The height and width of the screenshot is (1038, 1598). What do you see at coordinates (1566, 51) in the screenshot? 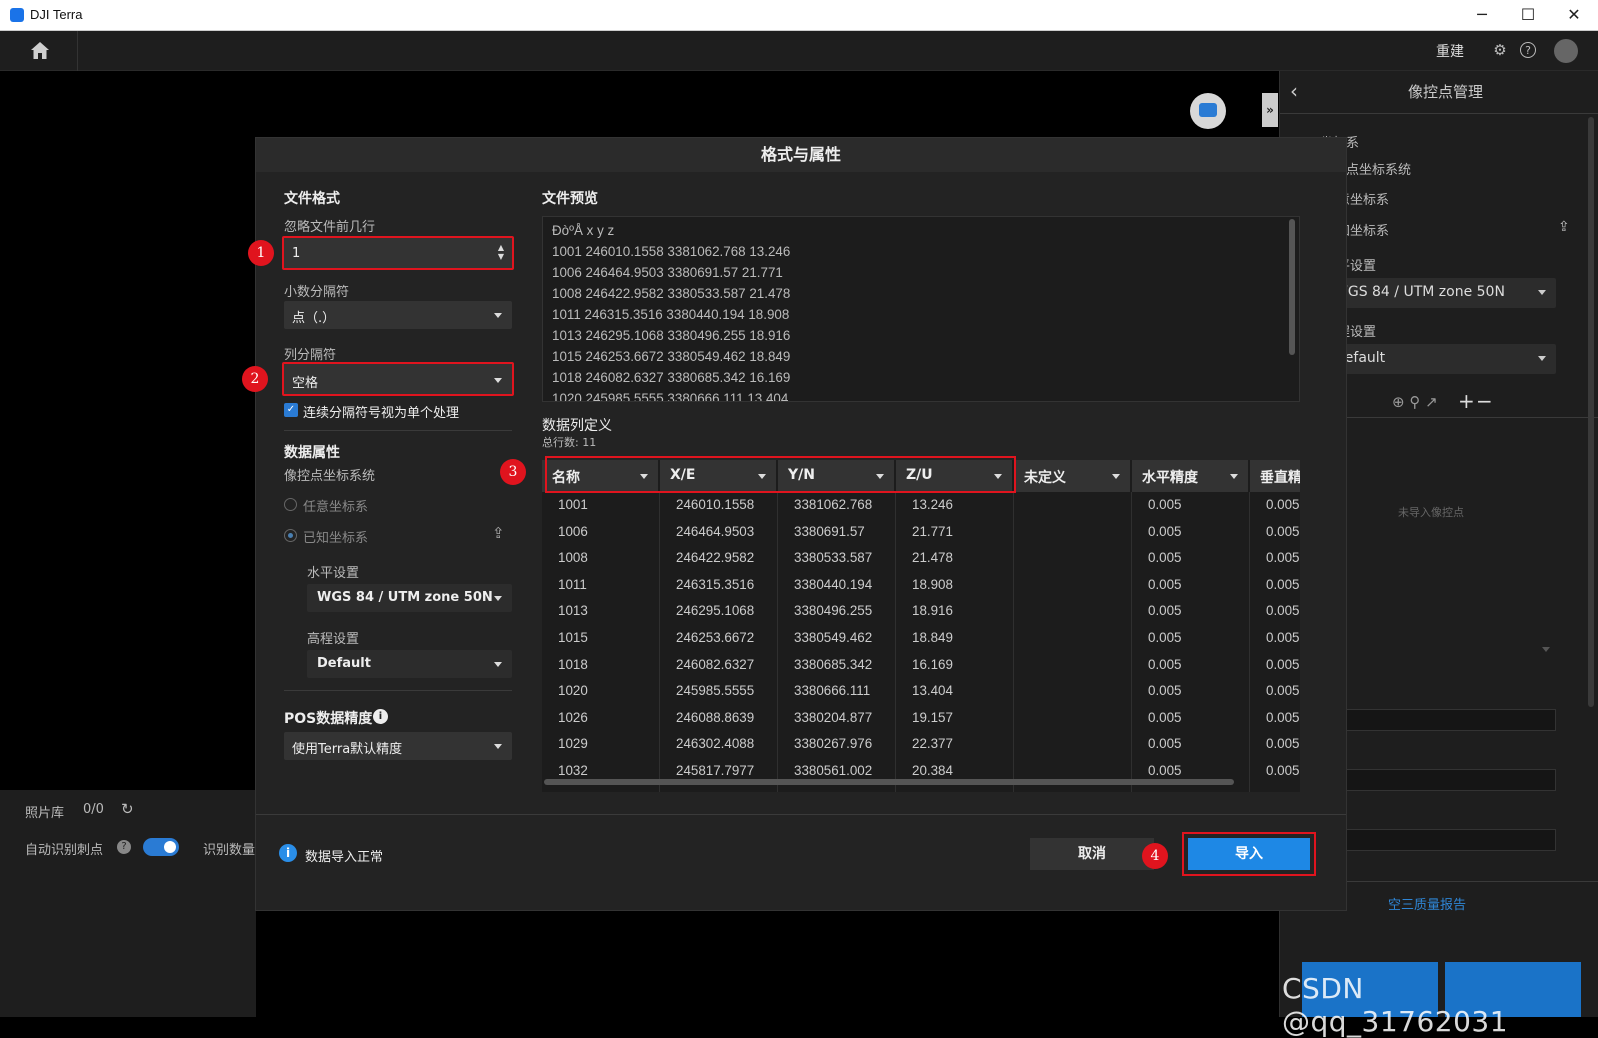
I see `avatar` at bounding box center [1566, 51].